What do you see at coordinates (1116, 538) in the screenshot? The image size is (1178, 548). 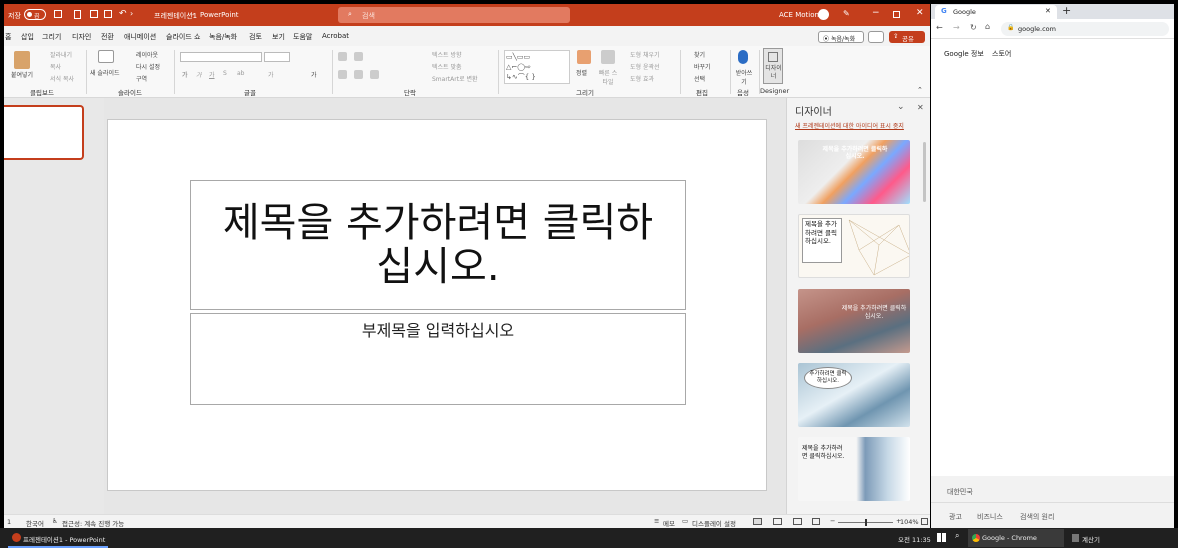 I see `taskbar-calculator-button: 계산기` at bounding box center [1116, 538].